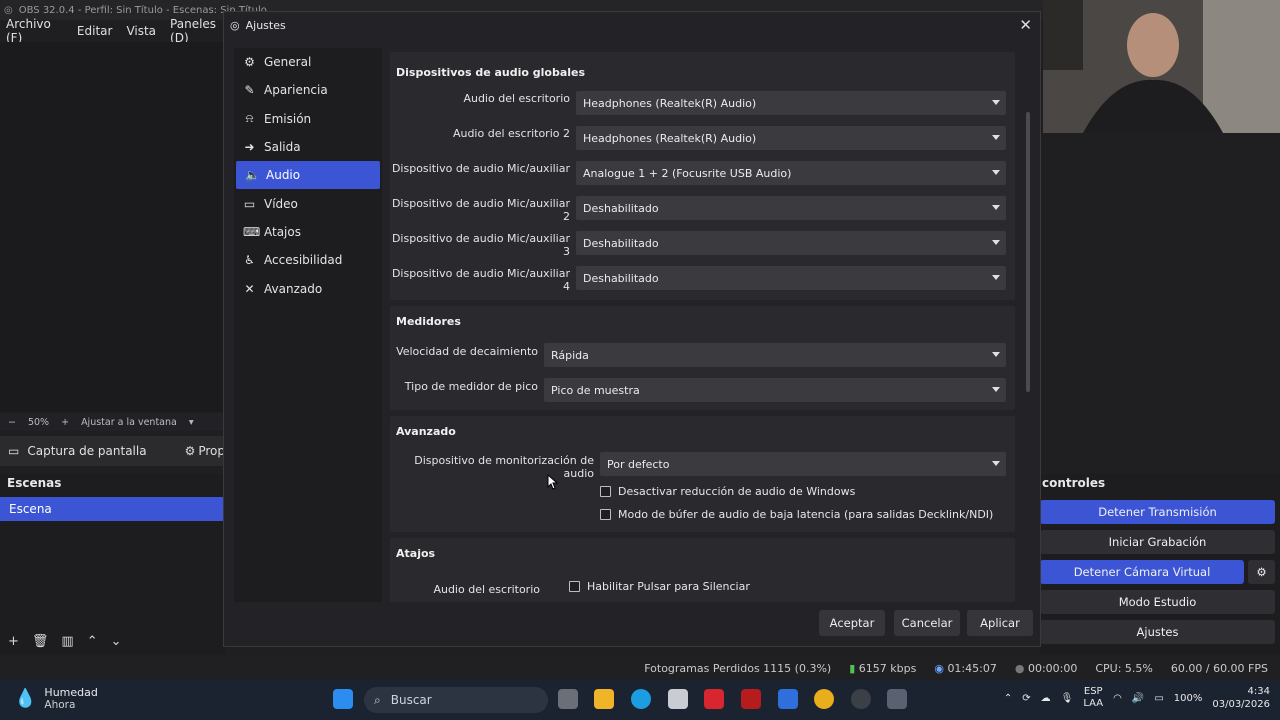 Image resolution: width=1280 pixels, height=720 pixels. Describe the element at coordinates (13, 641) in the screenshot. I see `add-icon: +` at that location.